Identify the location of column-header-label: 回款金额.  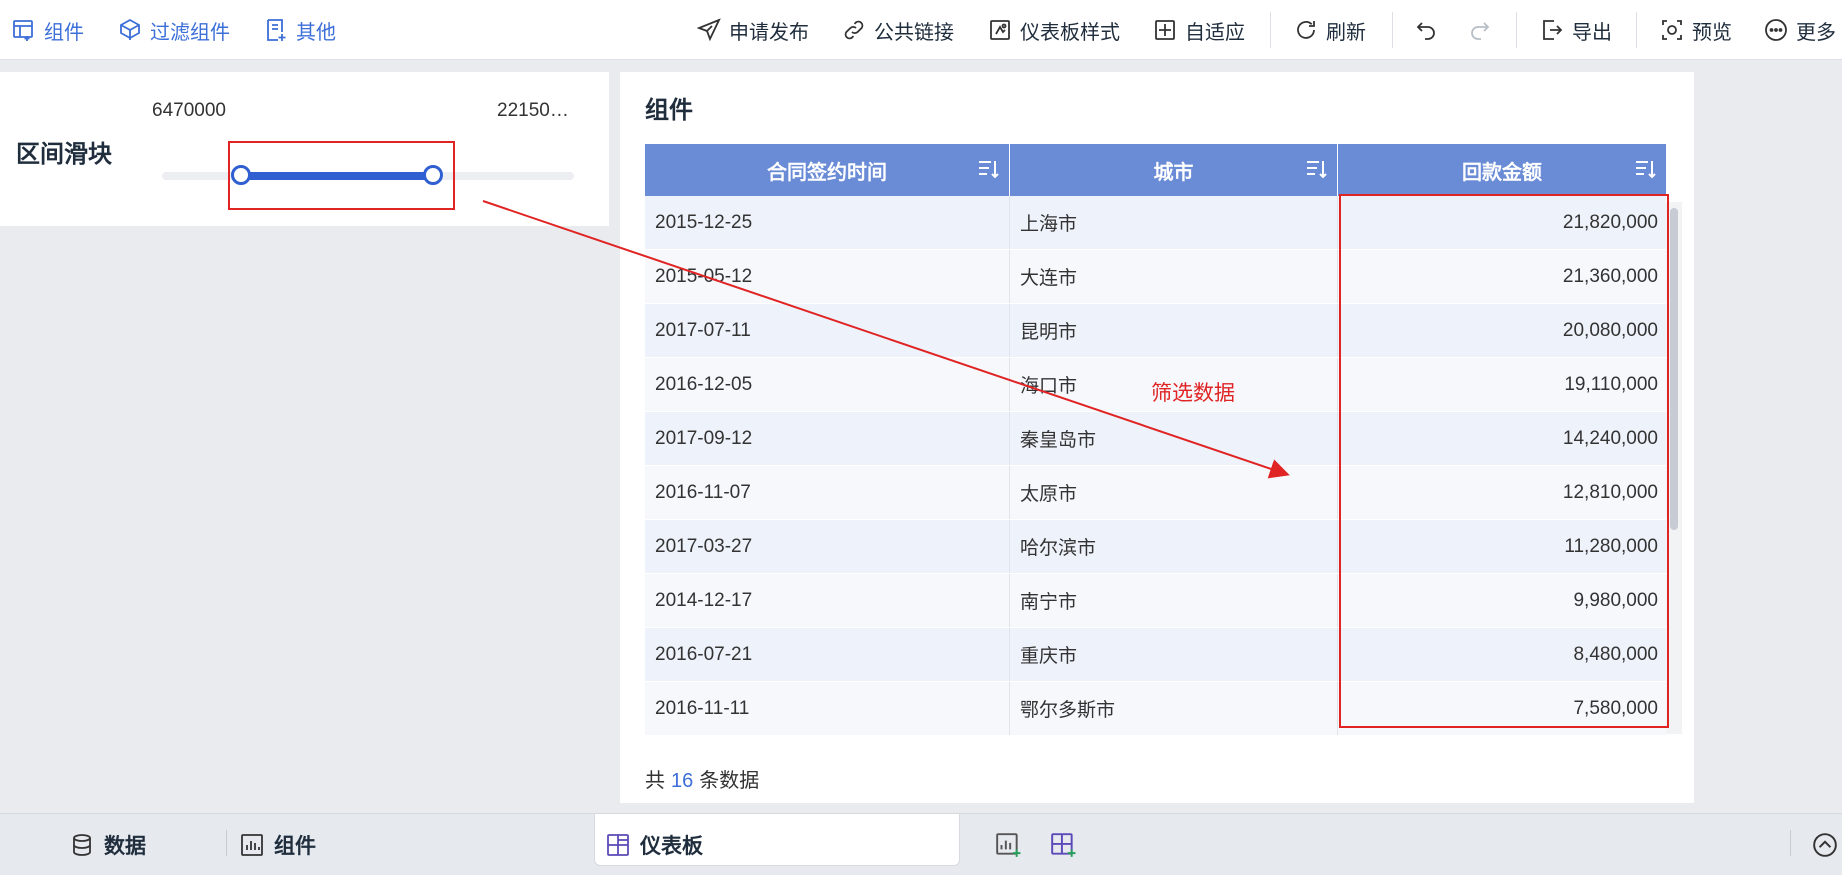
(1502, 172).